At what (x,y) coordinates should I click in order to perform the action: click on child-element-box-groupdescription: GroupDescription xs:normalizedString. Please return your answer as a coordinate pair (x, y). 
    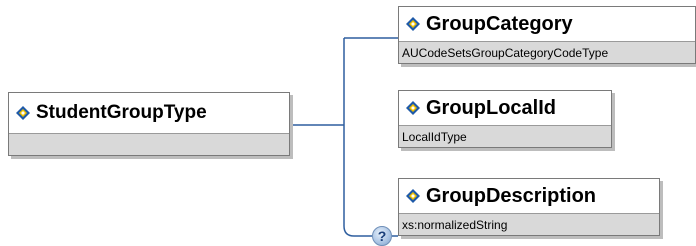
    Looking at the image, I should click on (529, 207).